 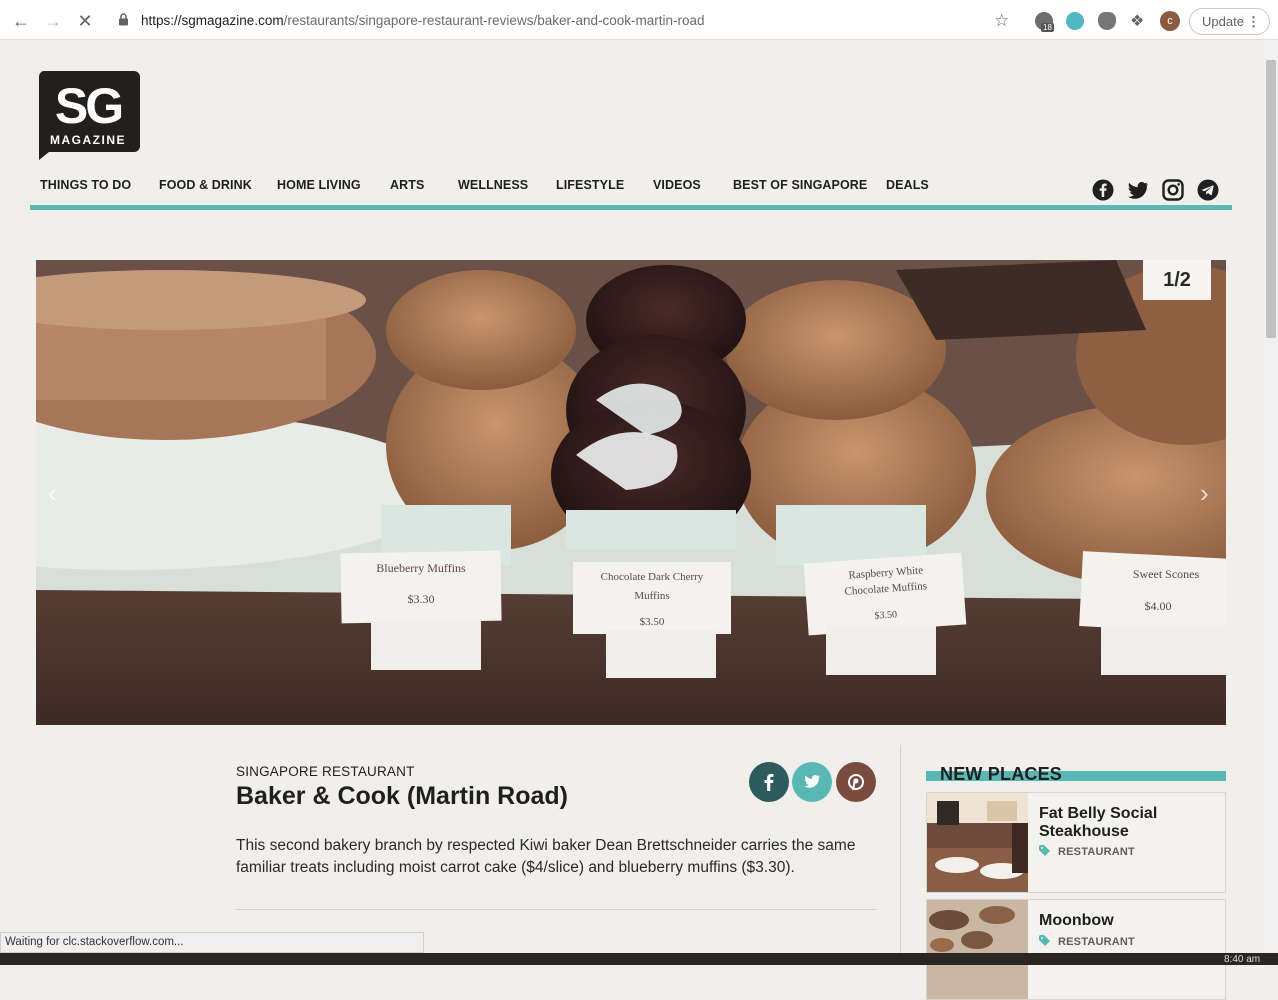 I want to click on card-title: Fat Belly Social Steakhouse, so click(x=1129, y=823).